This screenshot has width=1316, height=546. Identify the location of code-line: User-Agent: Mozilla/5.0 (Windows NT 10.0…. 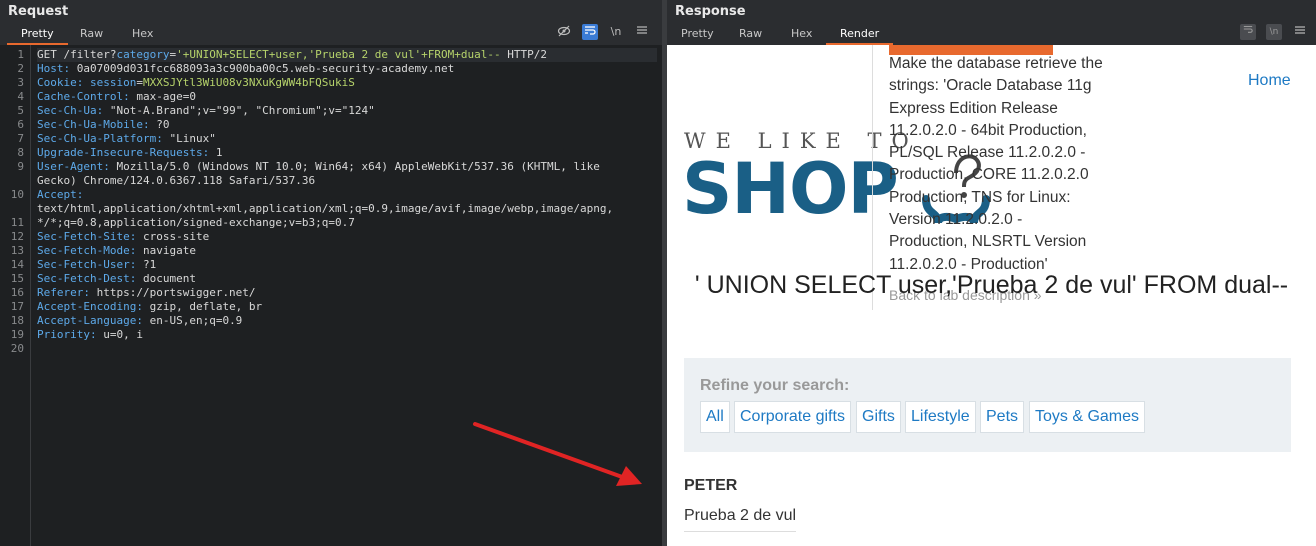
(347, 167).